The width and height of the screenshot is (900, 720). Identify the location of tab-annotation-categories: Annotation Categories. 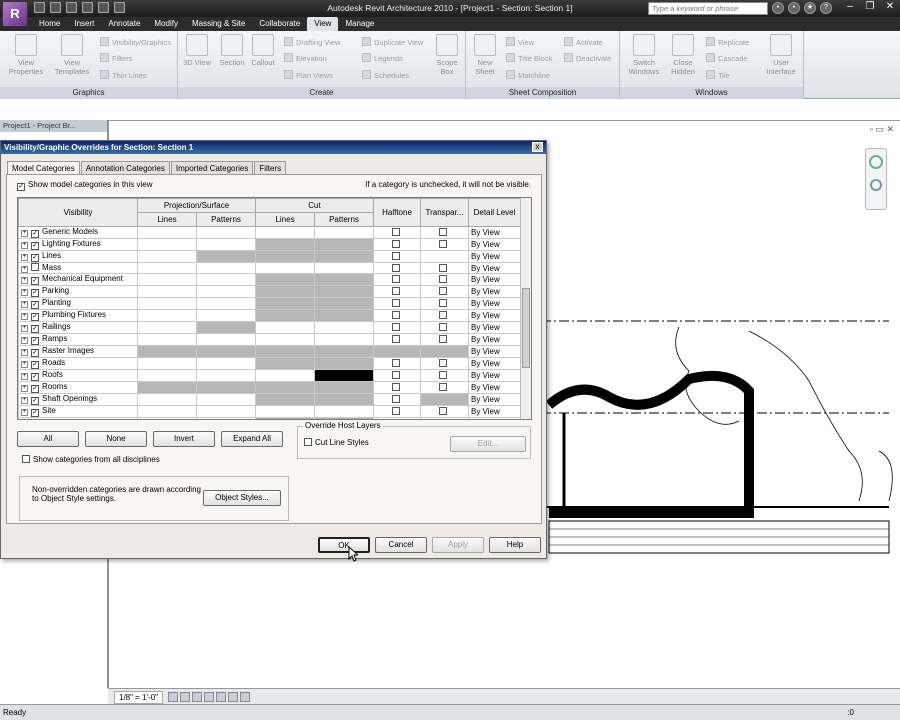
(125, 167).